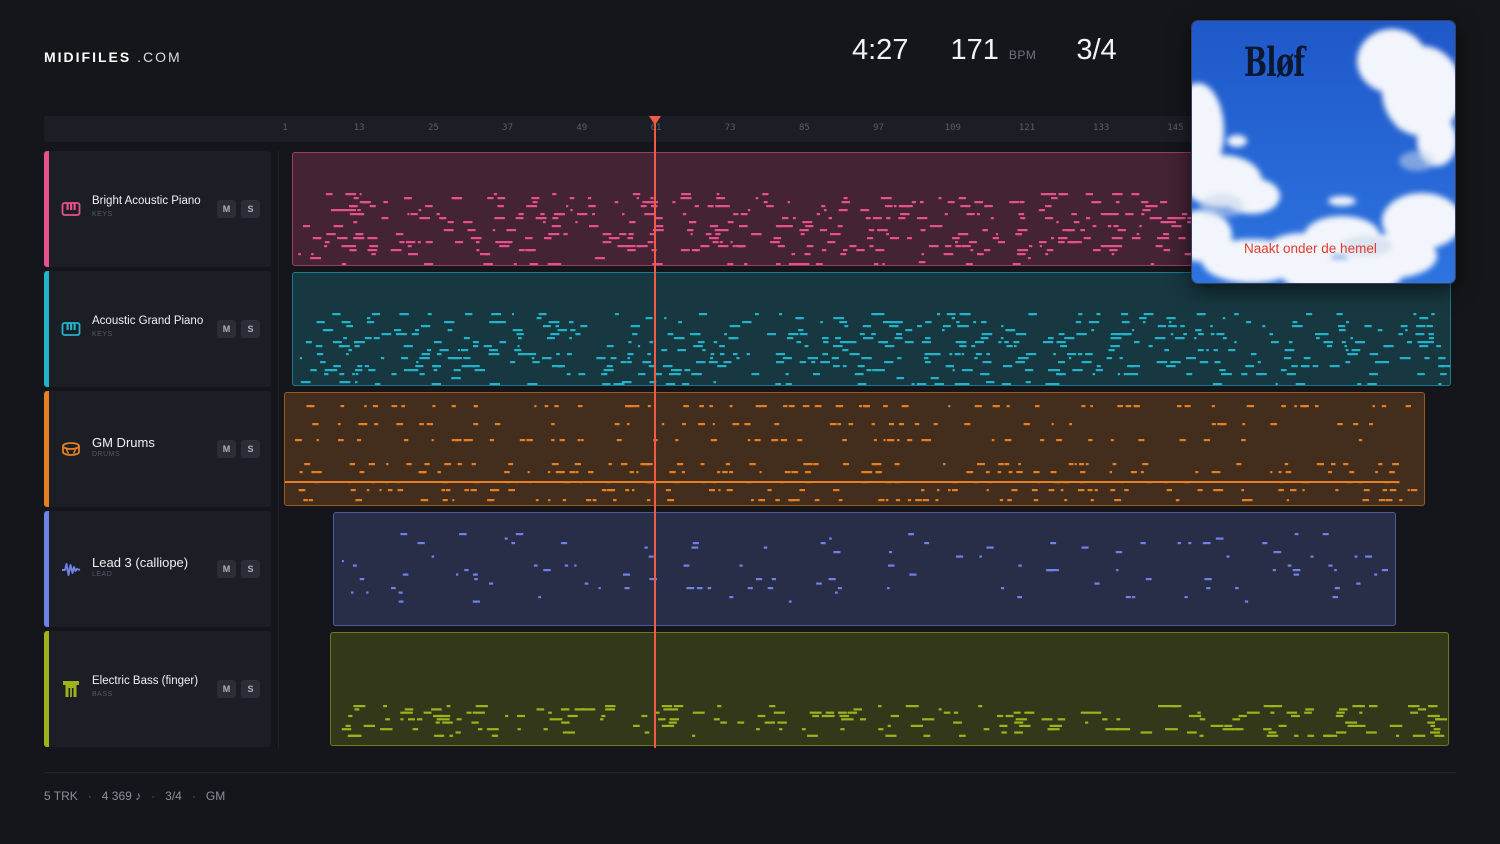  I want to click on playhead-marker, so click(655, 120).